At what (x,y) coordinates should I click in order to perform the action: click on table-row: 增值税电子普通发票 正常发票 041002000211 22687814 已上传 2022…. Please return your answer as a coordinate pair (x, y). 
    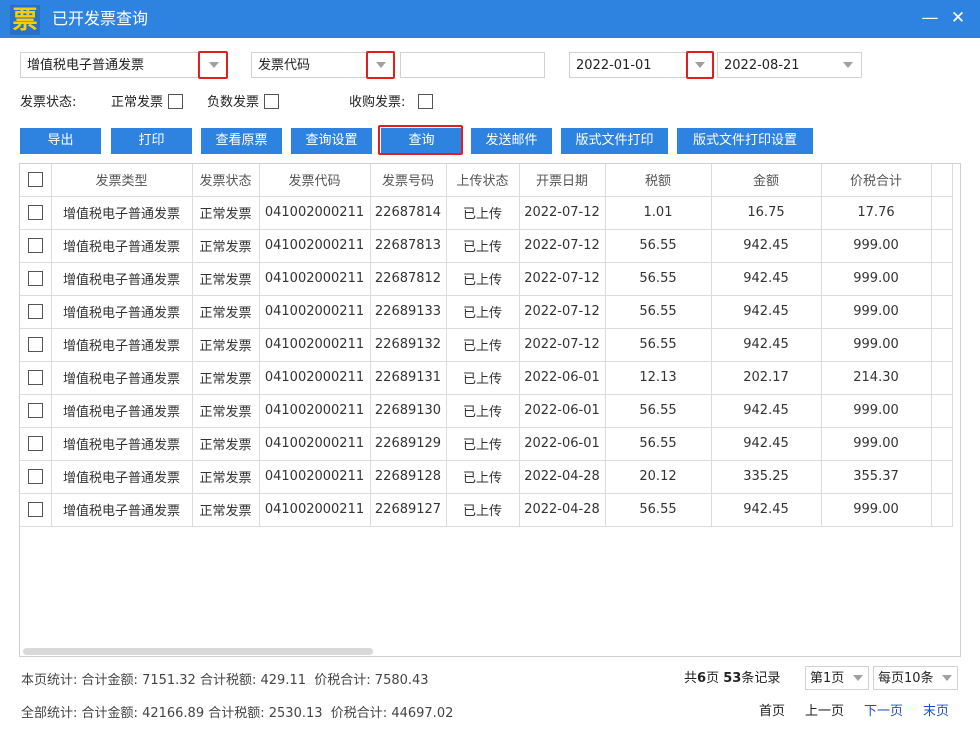
    Looking at the image, I should click on (486, 213).